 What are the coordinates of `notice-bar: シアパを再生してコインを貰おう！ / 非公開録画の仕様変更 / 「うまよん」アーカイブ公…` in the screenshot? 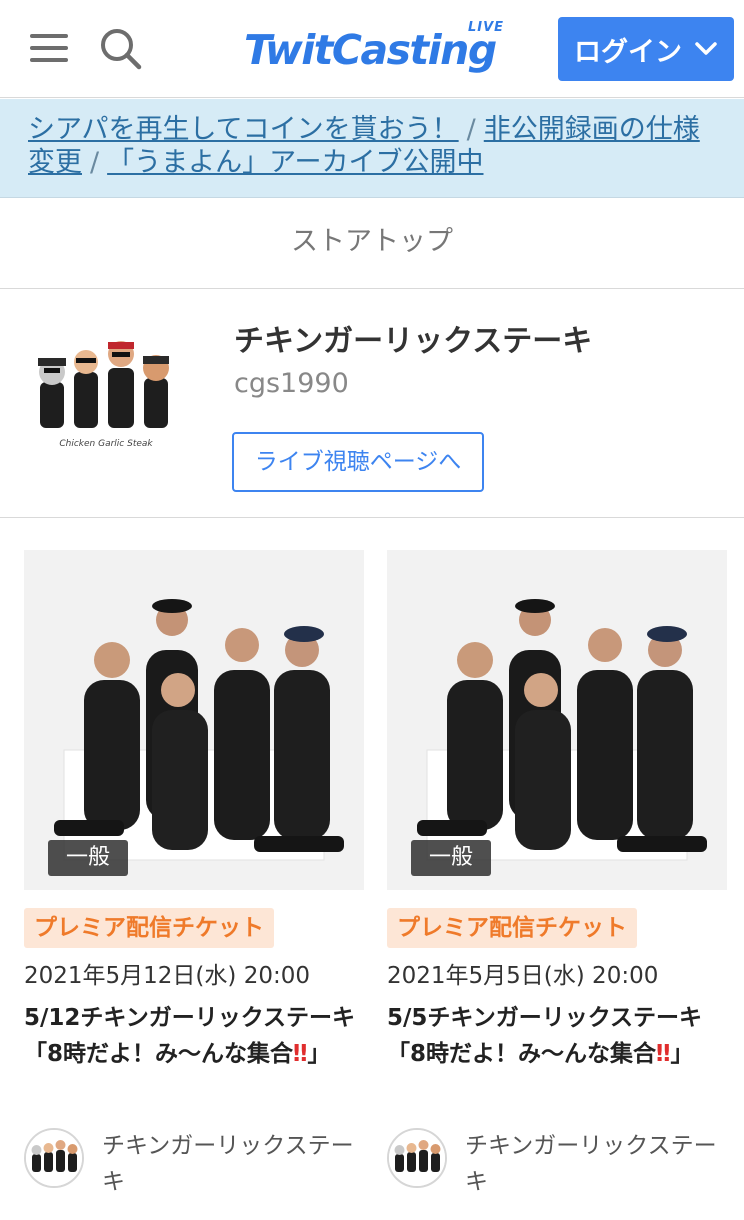 It's located at (372, 148).